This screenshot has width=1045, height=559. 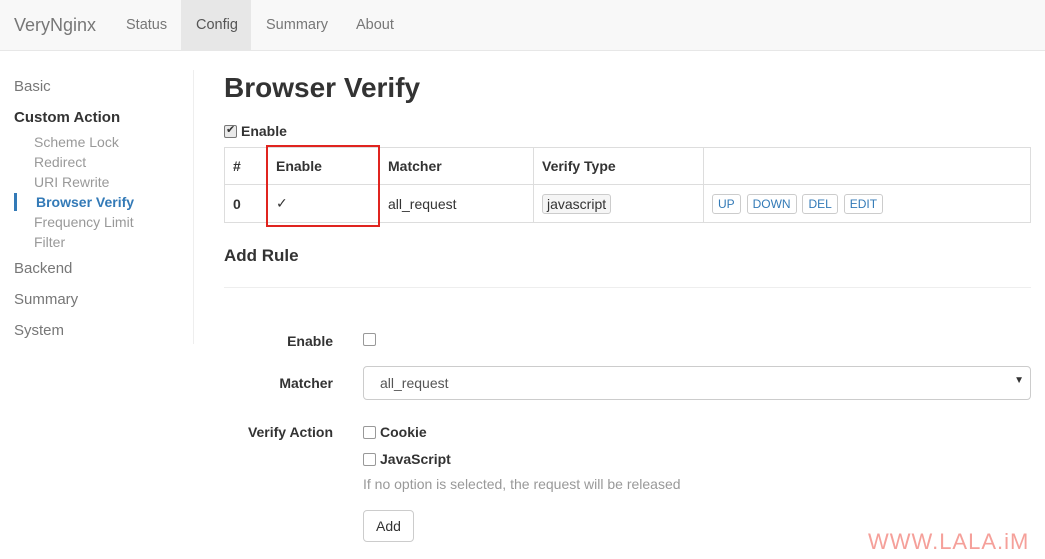 I want to click on edit-button: EDIT, so click(x=863, y=203).